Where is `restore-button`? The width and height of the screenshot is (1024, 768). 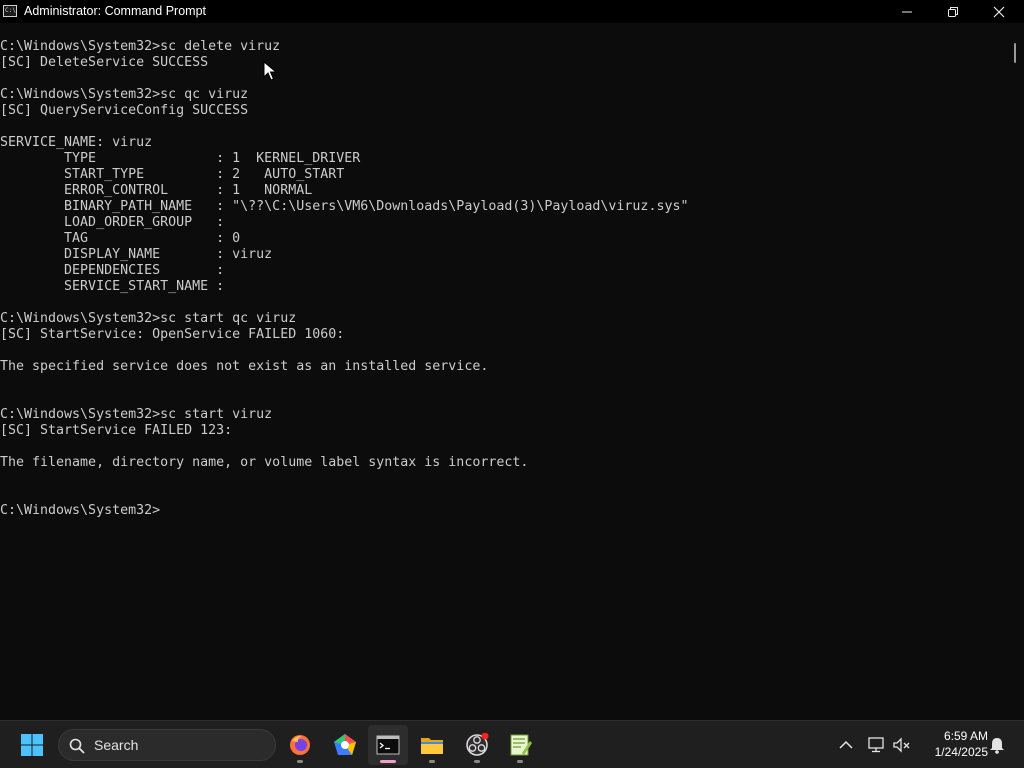 restore-button is located at coordinates (953, 11).